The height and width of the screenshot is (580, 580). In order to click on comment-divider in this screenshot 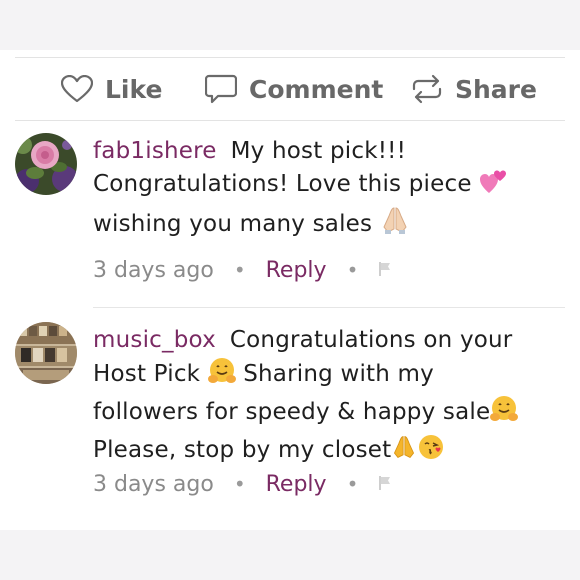, I will do `click(329, 307)`.